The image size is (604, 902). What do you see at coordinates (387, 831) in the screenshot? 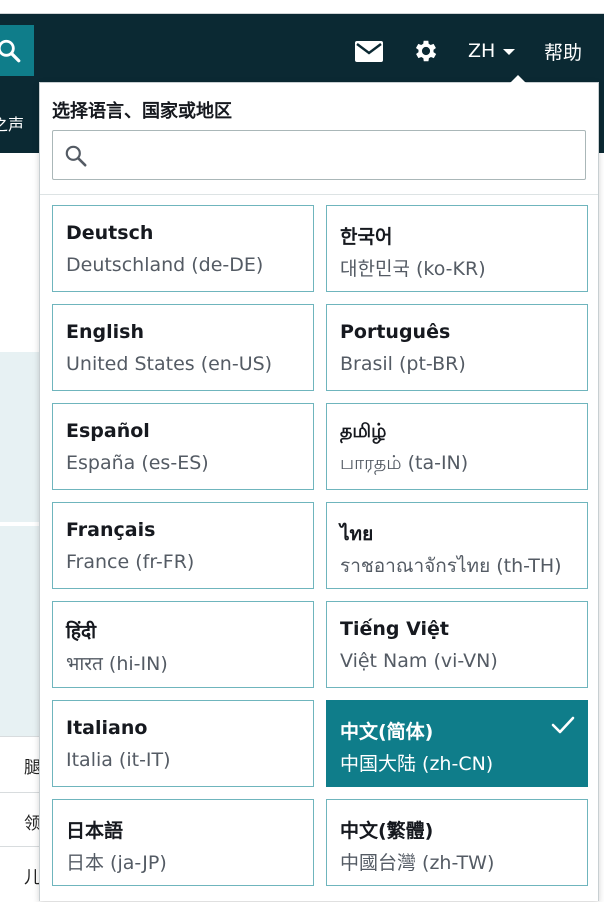
I see `language-name: 中文(繁體)` at bounding box center [387, 831].